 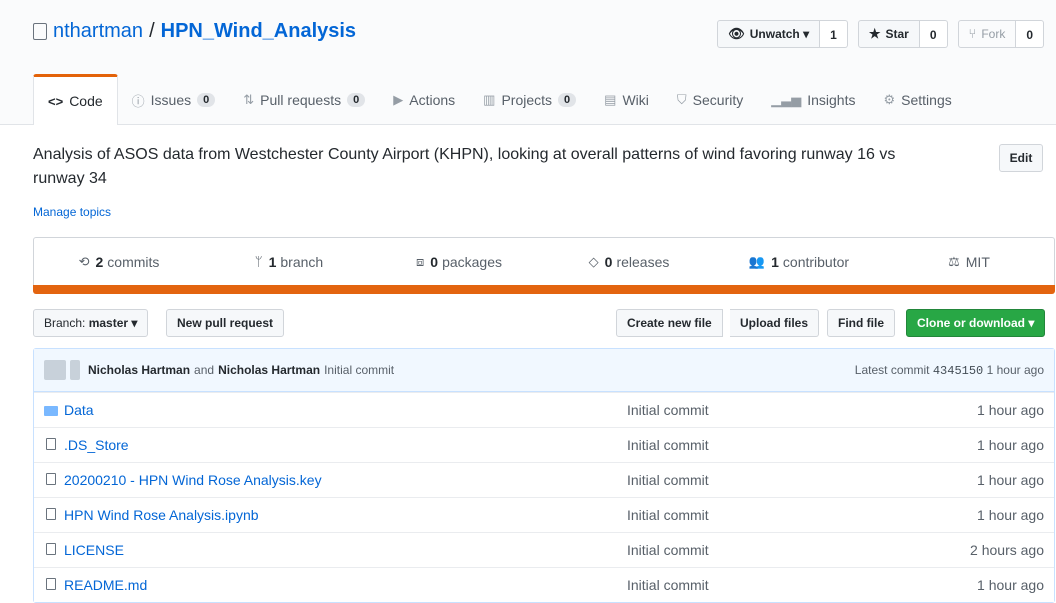 What do you see at coordinates (249, 99) in the screenshot?
I see `pull-request-icon: ⇅` at bounding box center [249, 99].